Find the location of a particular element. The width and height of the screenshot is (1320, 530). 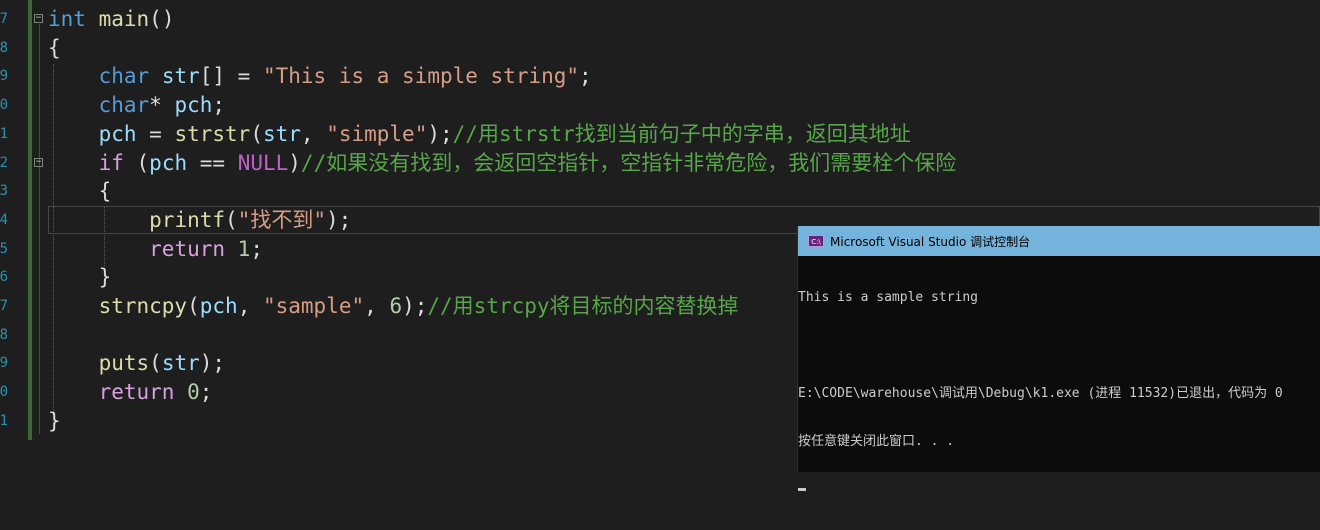

line-number: 4 is located at coordinates (4, 219).